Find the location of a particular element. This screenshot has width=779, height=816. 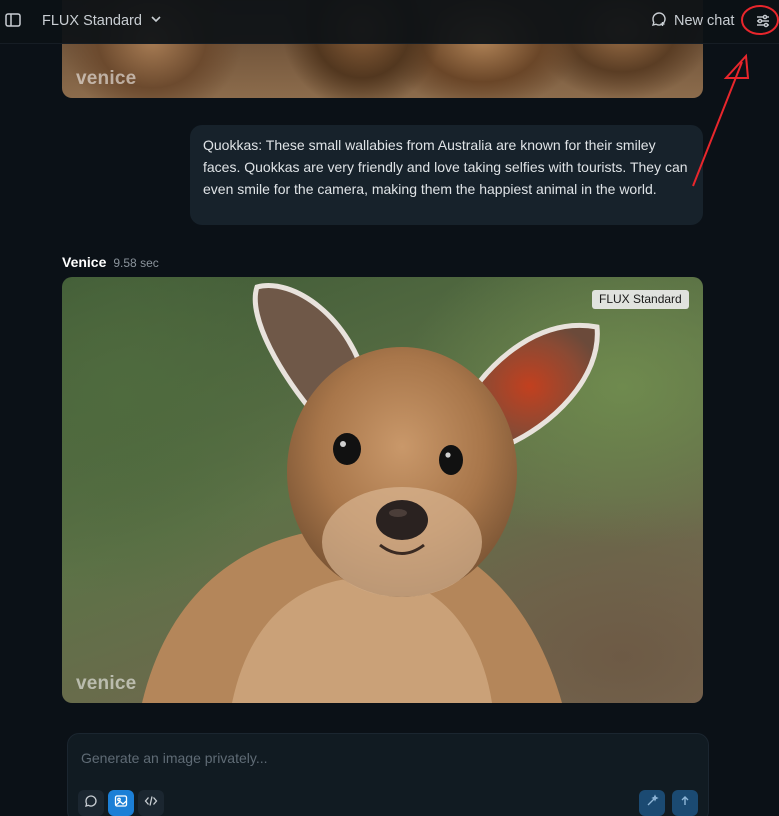

code-mode-button is located at coordinates (151, 803).